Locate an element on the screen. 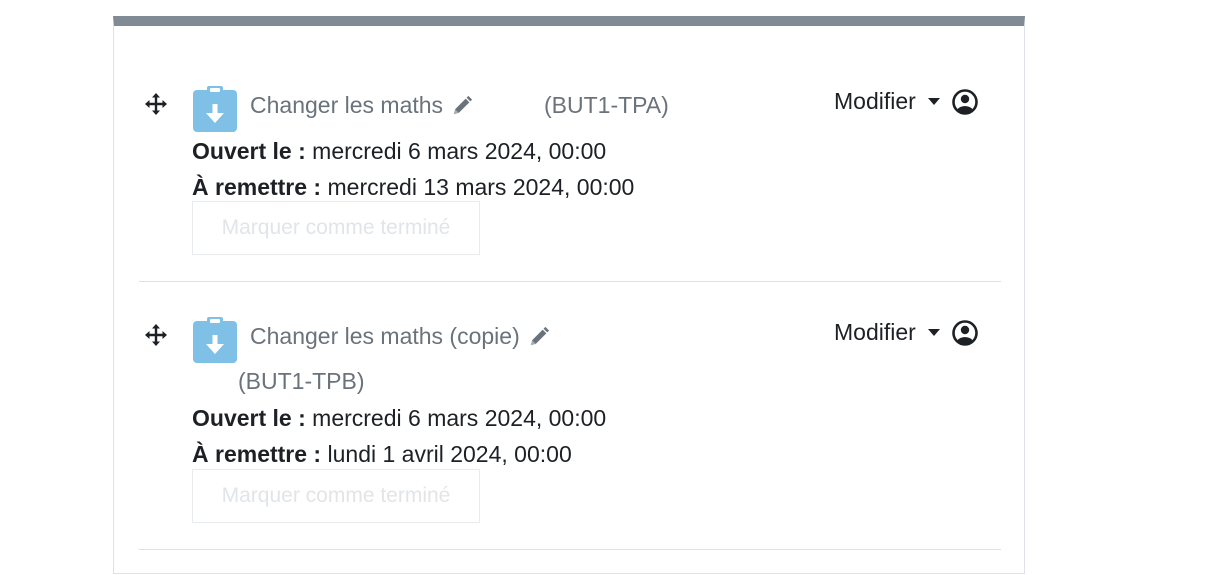 The width and height of the screenshot is (1209, 575). due-date: À remettre : lundi 1 avril 2024, 00:00 is located at coordinates (382, 454).